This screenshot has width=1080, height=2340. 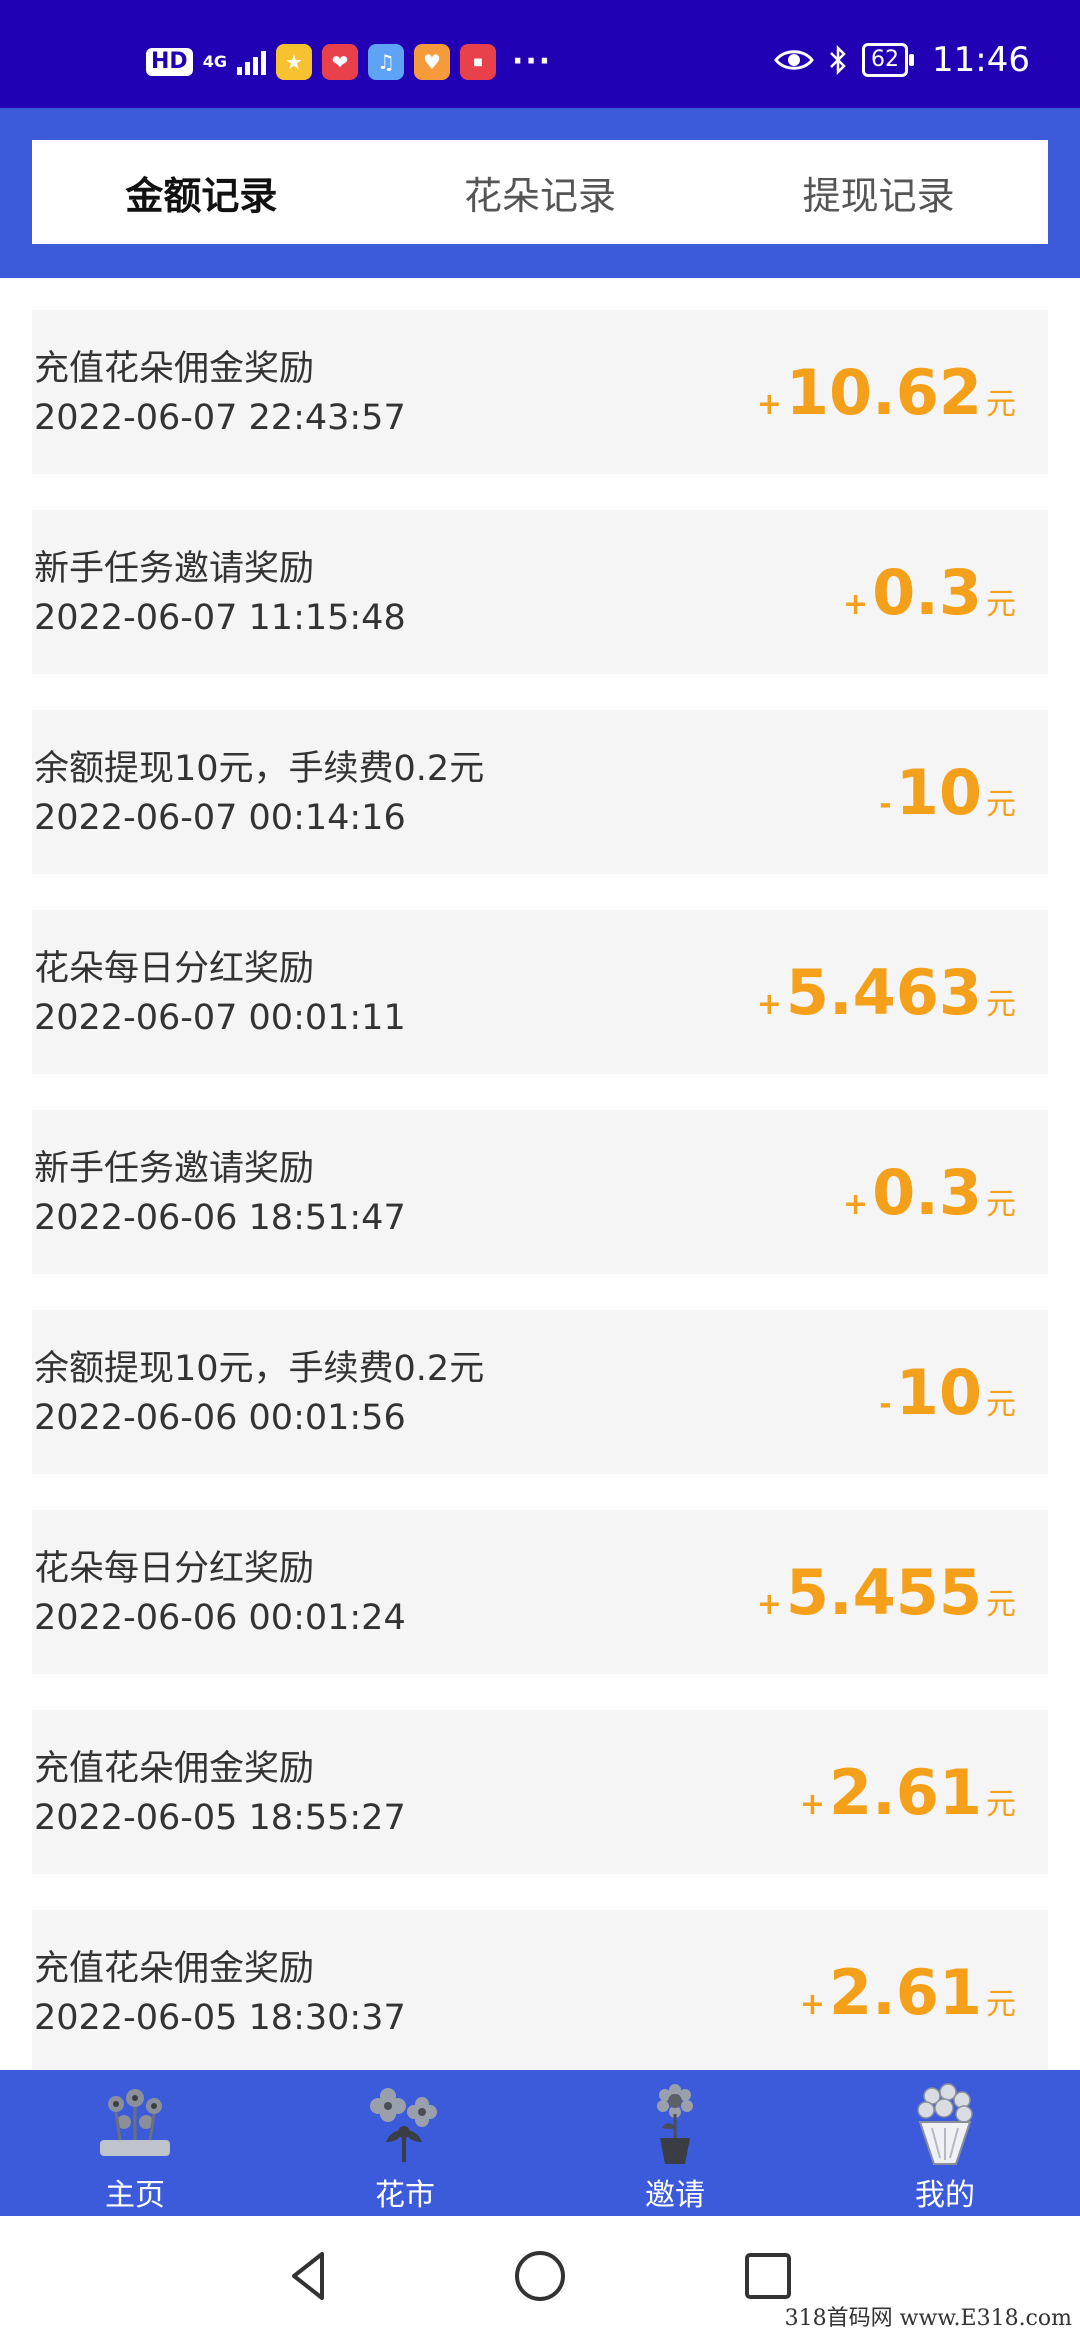 I want to click on nav-home-label: 主页, so click(x=135, y=2195).